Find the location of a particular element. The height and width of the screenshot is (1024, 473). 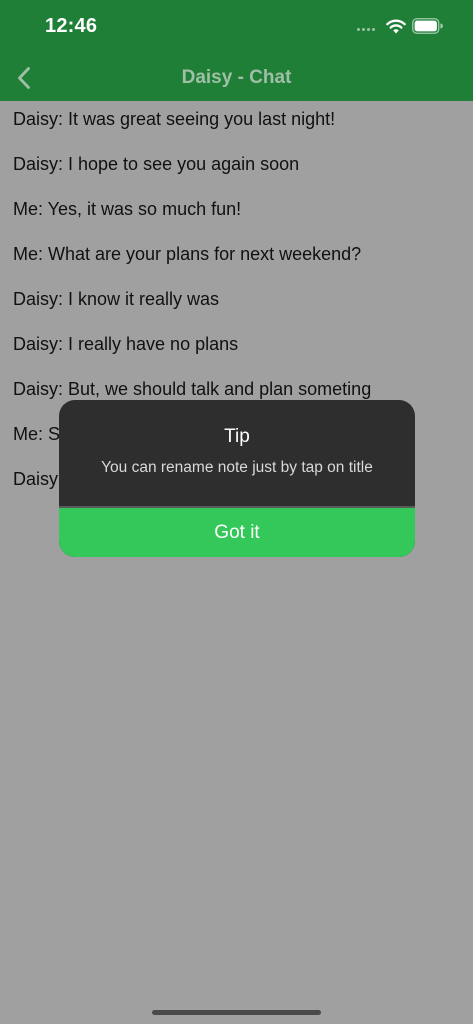

back-button is located at coordinates (24, 78).